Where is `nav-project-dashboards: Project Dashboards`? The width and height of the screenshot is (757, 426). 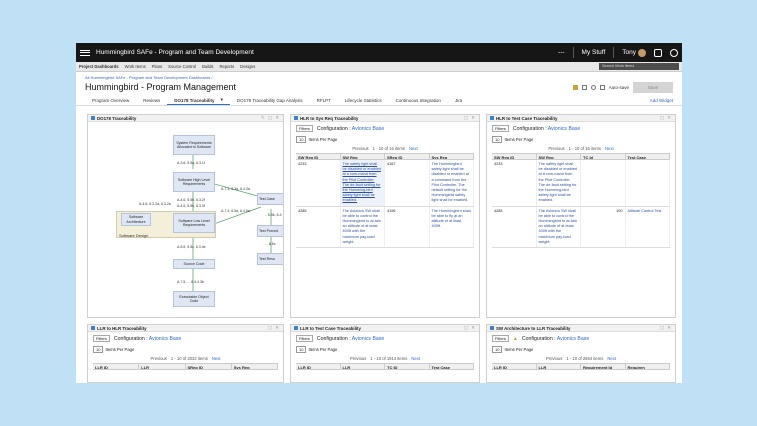
nav-project-dashboards: Project Dashboards is located at coordinates (99, 66).